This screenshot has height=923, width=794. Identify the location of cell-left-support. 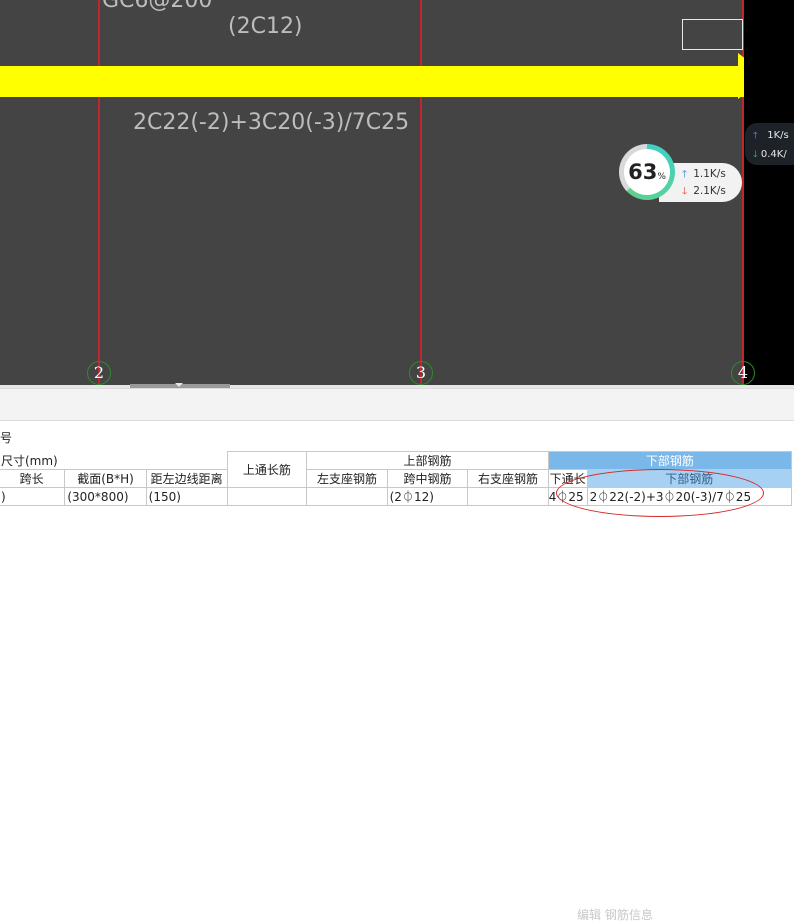
(347, 496).